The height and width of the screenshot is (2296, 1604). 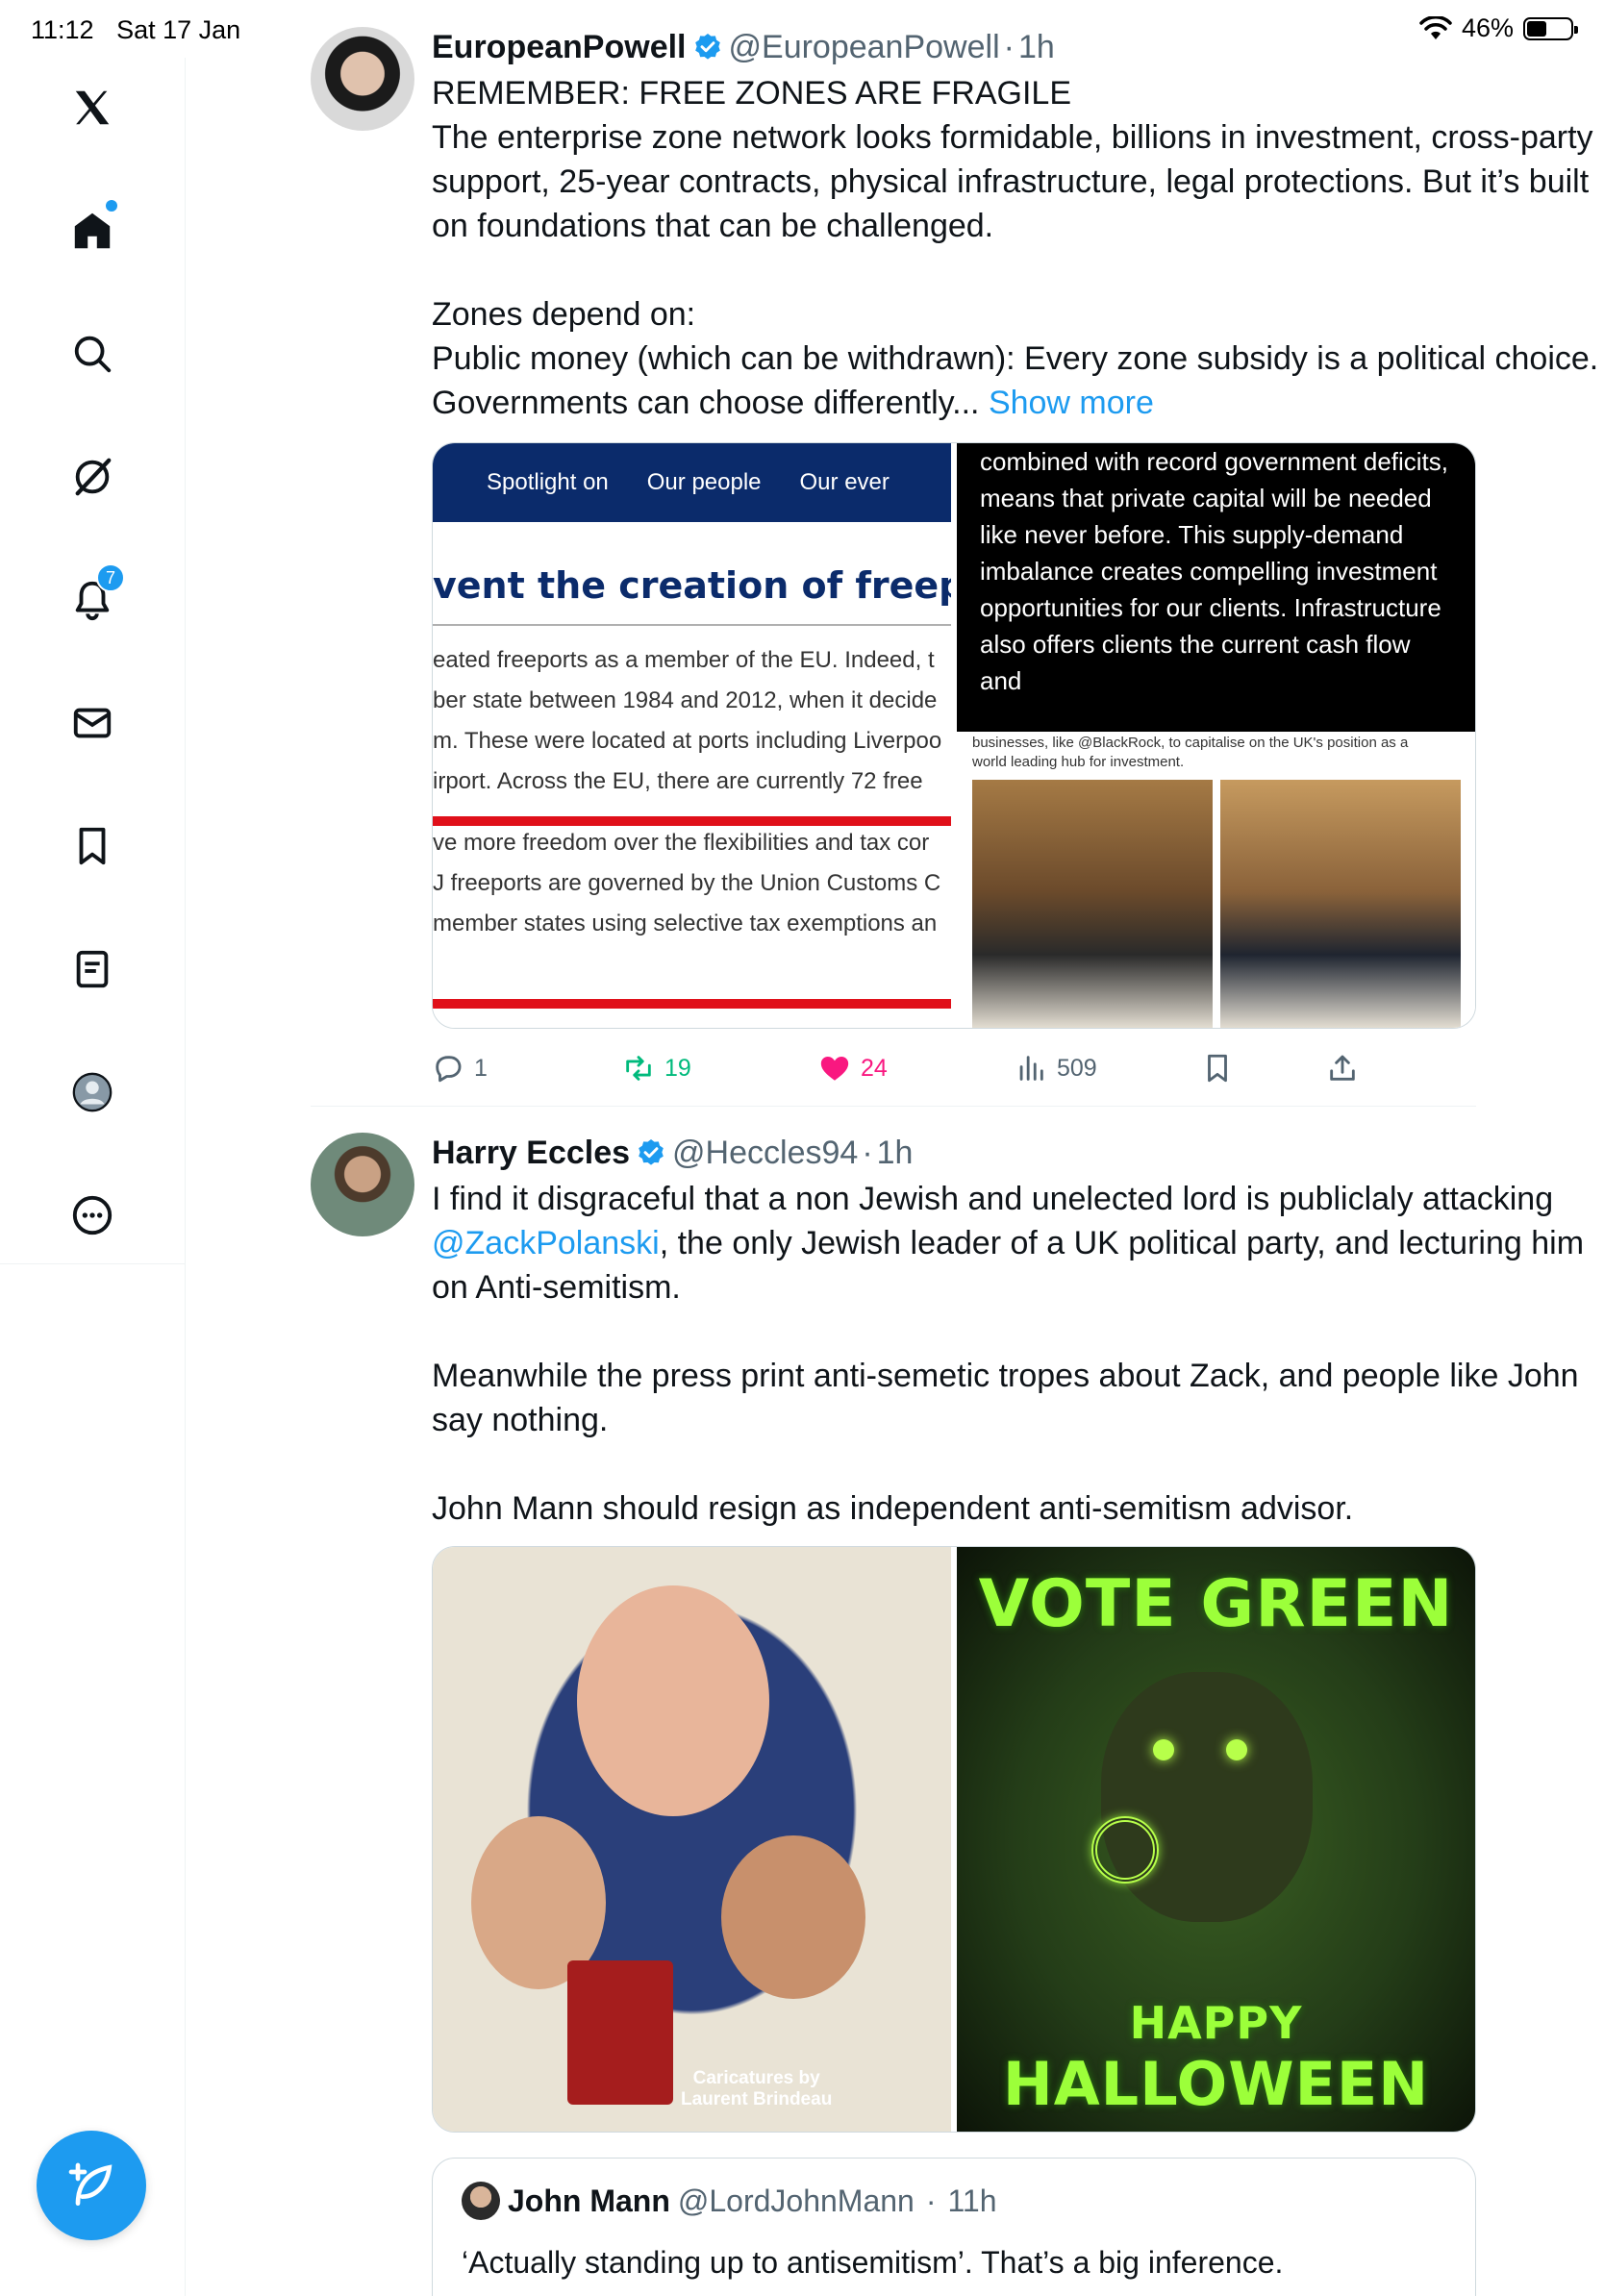 I want to click on like-count: 24, so click(x=874, y=1068).